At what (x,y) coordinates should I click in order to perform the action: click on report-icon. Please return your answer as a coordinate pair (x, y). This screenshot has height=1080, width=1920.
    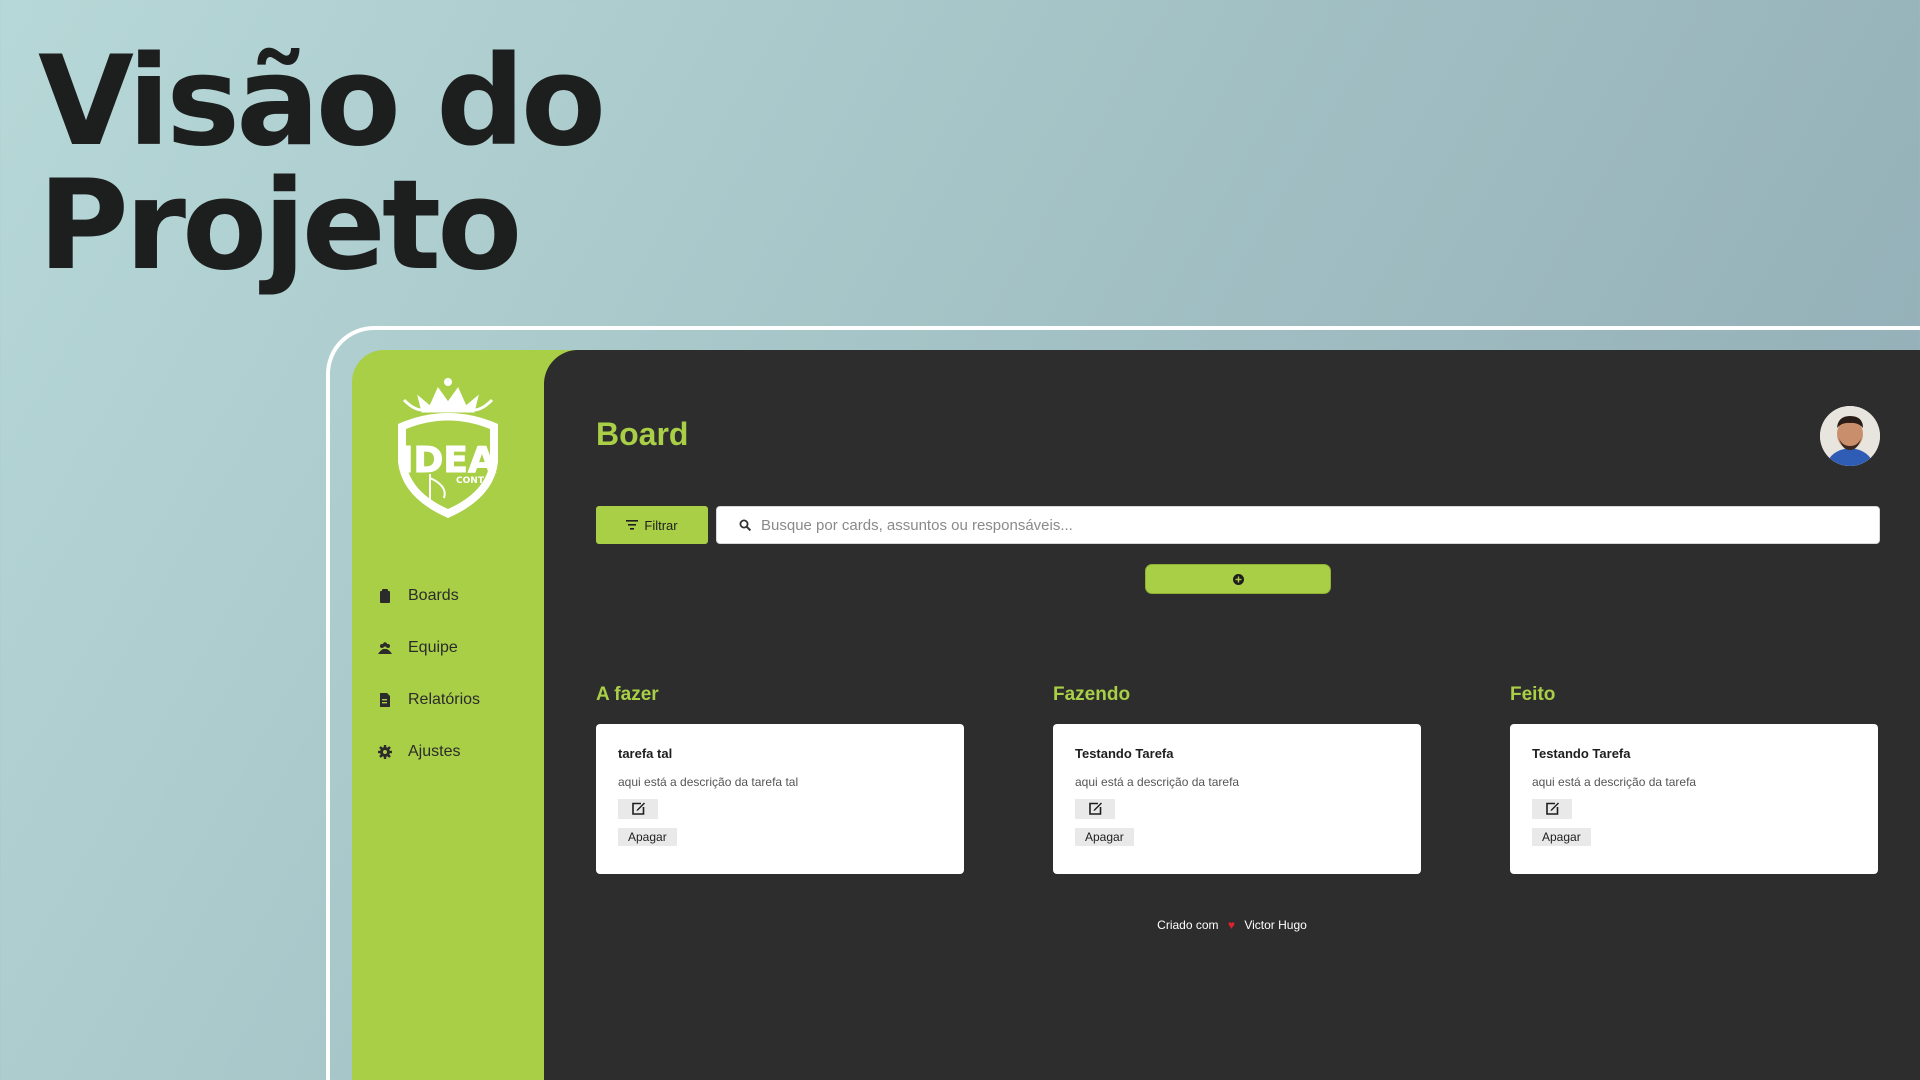
    Looking at the image, I should click on (385, 700).